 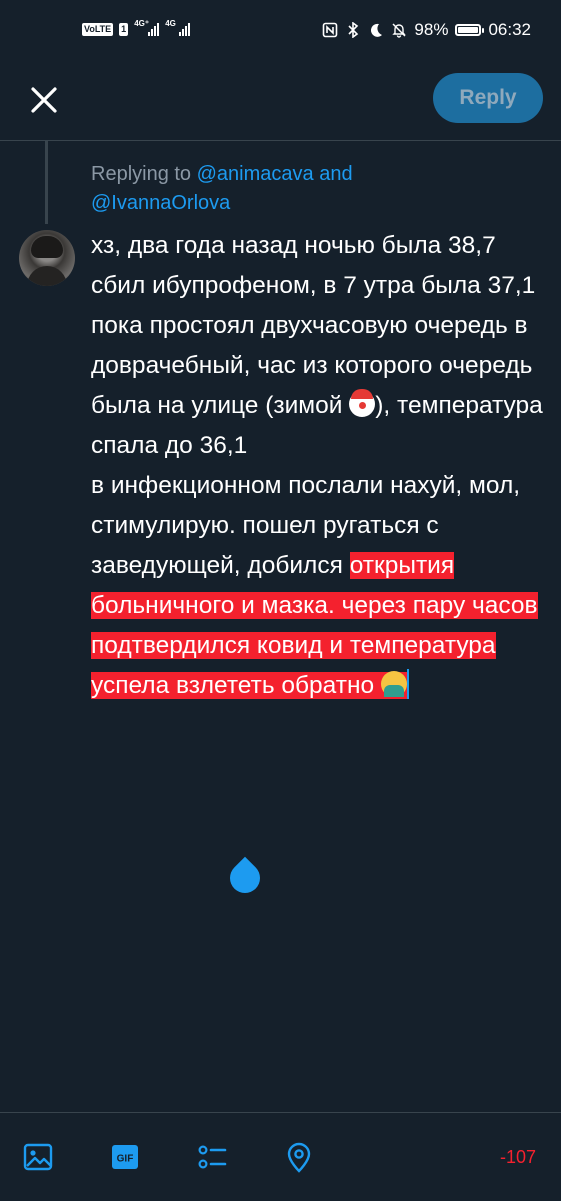 I want to click on muted-bell-icon, so click(x=399, y=30).